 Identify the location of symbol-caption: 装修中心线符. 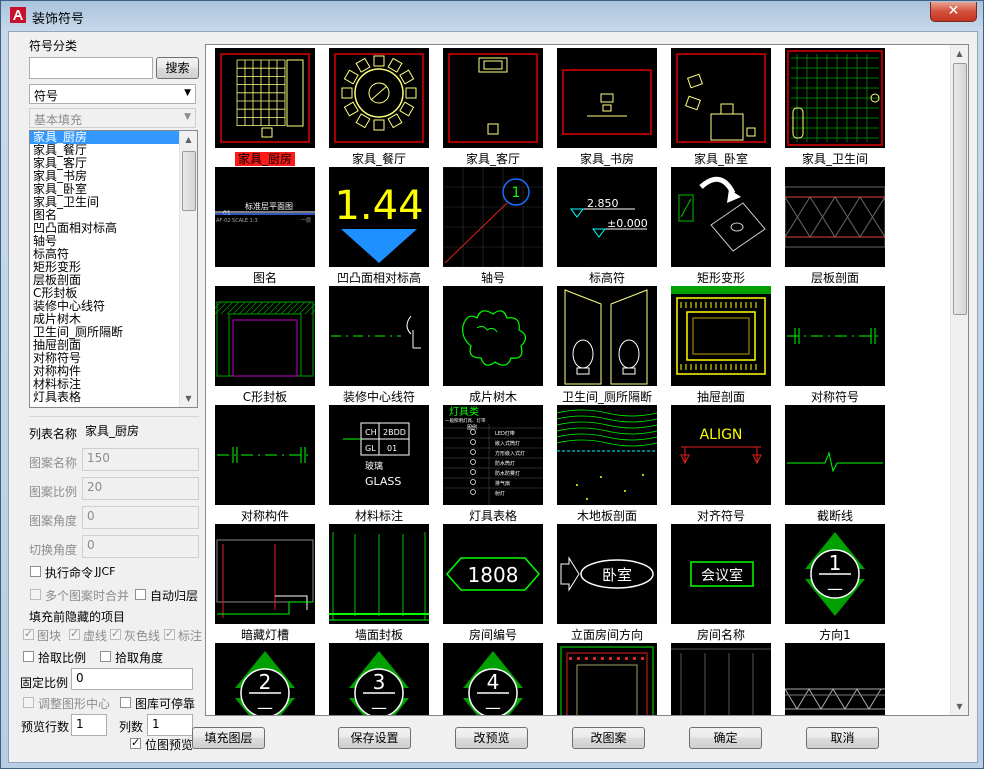
(379, 396).